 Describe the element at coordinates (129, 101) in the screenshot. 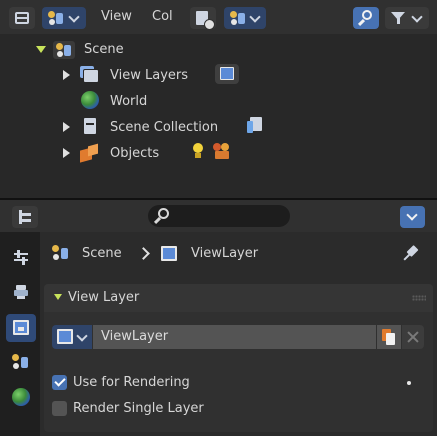

I see `list-item-label: World` at that location.